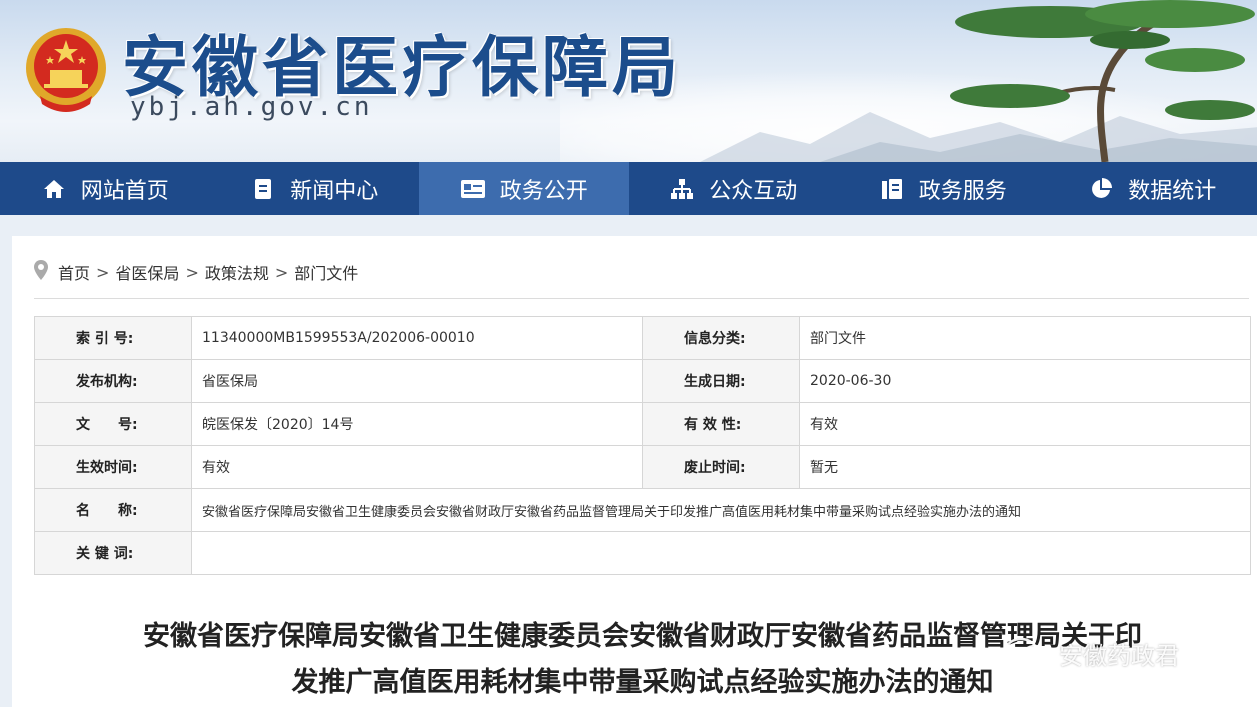 The height and width of the screenshot is (707, 1257). Describe the element at coordinates (721, 424) in the screenshot. I see `validity-label: 有 效 性:` at that location.